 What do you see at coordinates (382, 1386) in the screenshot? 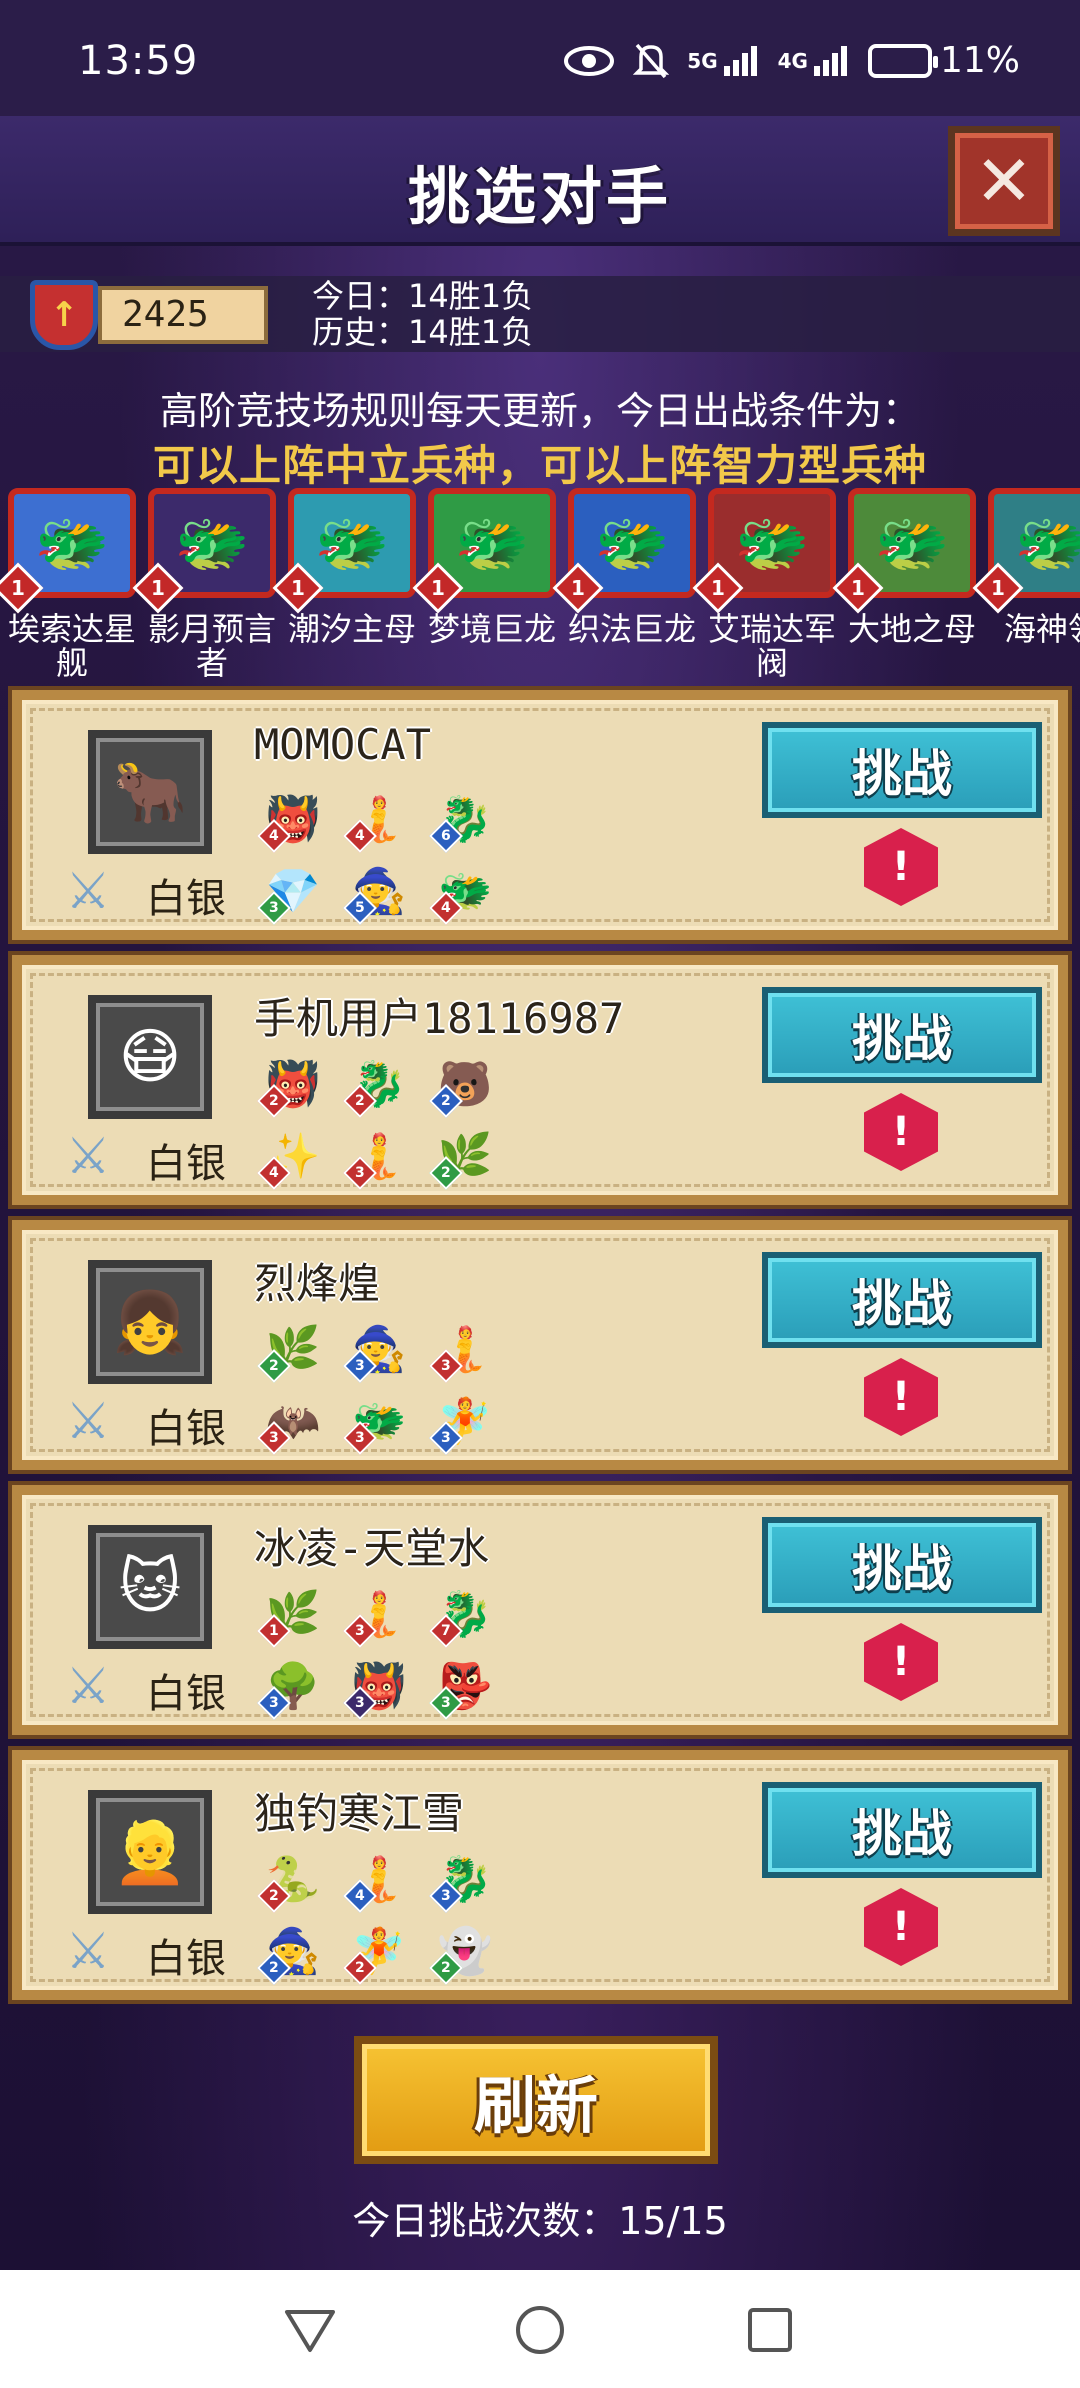
I see `unit-grid: 🌿 2 🧙 3 🧜 3 🦇 3 🐲 3 🧚 3` at bounding box center [382, 1386].